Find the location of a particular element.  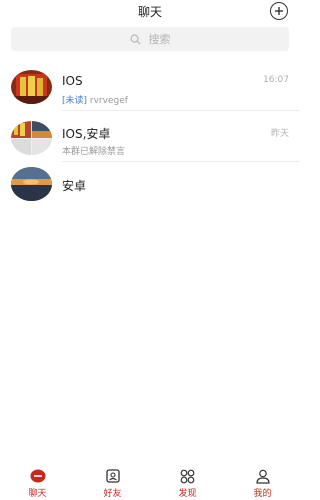

tab-contacts: 好友 is located at coordinates (113, 481).